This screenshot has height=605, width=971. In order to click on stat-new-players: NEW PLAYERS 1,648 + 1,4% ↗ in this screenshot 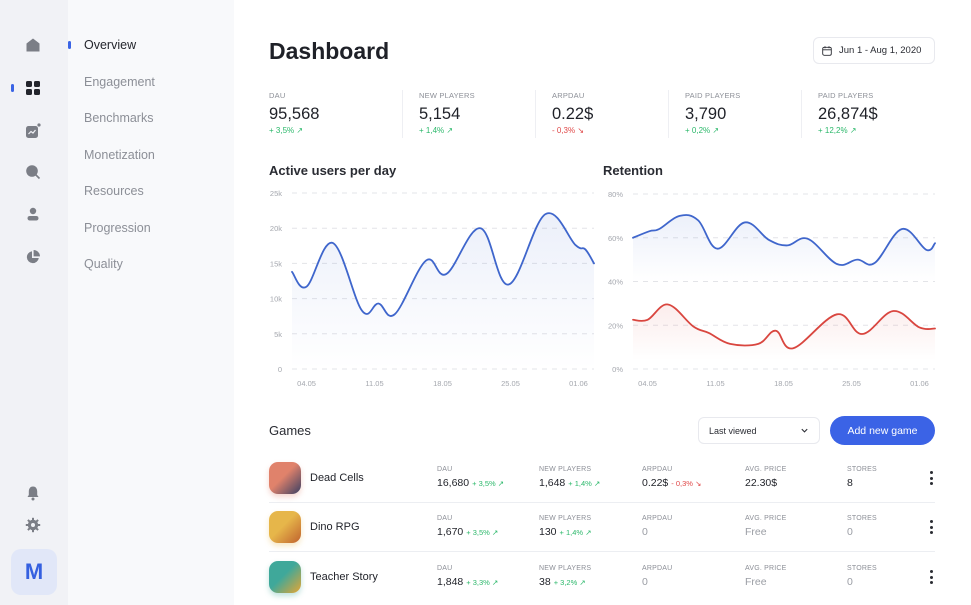, I will do `click(569, 477)`.